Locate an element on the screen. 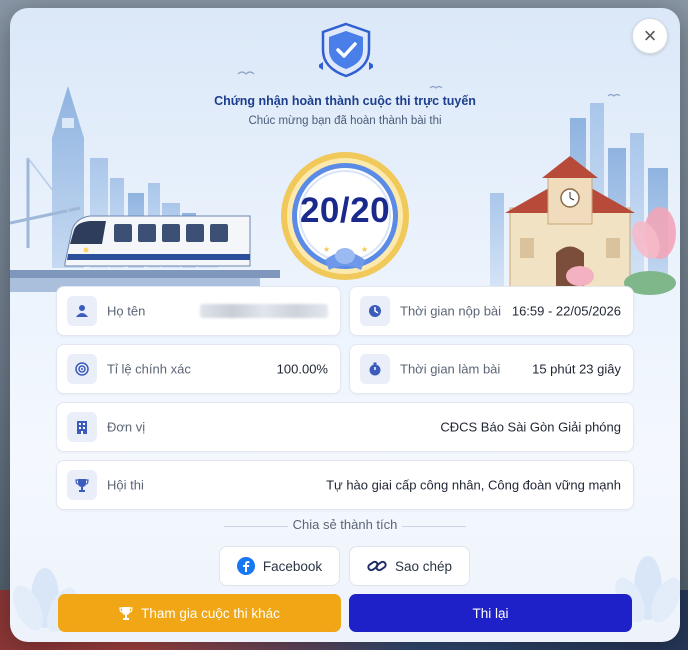 The width and height of the screenshot is (688, 650). submit-time-value: 16:59 - 22/05/2026 is located at coordinates (566, 311).